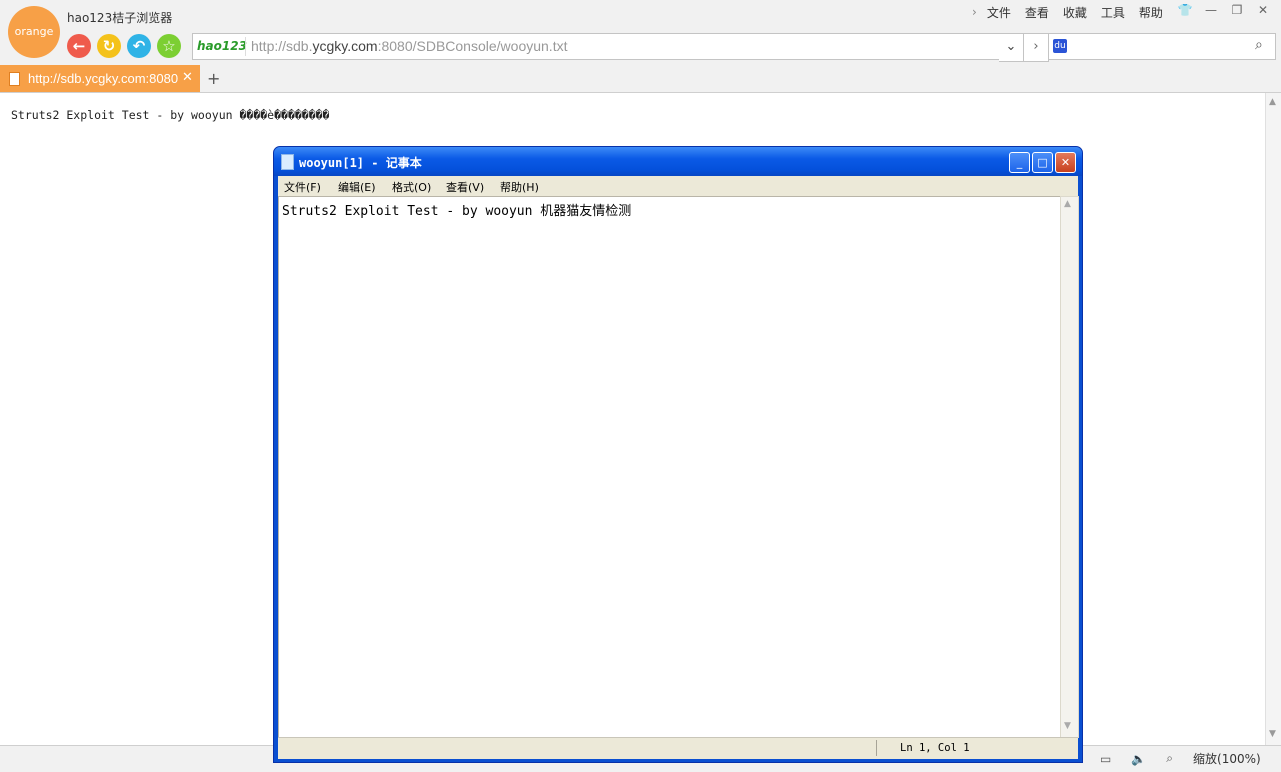 The width and height of the screenshot is (1281, 772). Describe the element at coordinates (302, 187) in the screenshot. I see `notepad-menu-file: 文件(F)` at that location.